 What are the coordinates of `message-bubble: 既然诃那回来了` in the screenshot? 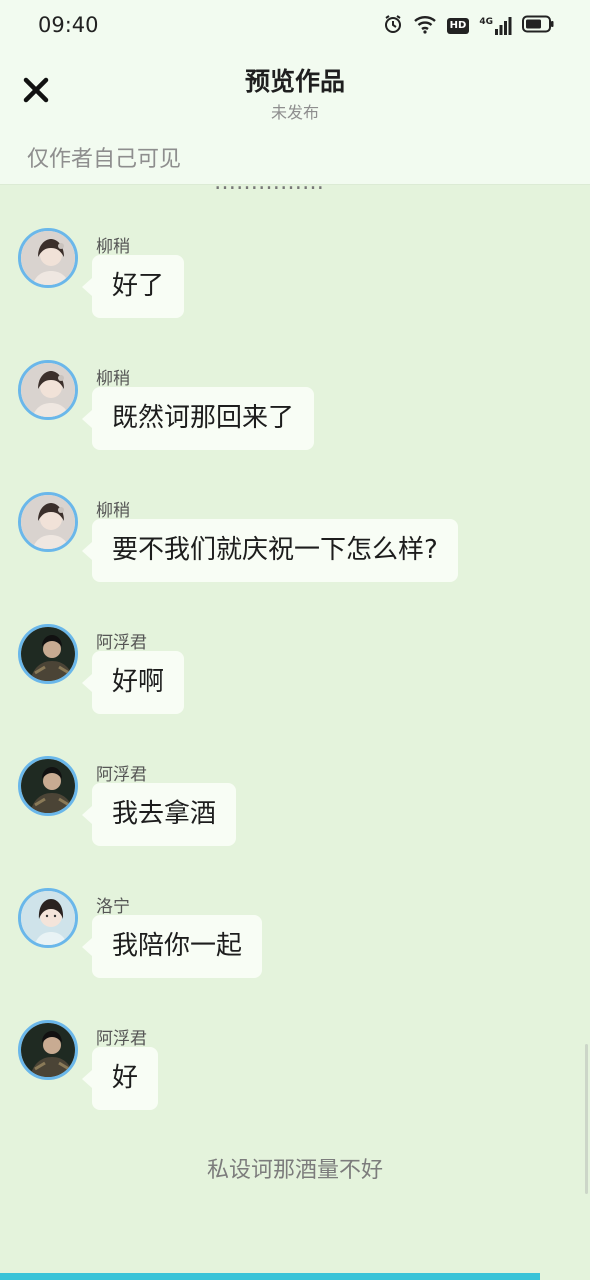 It's located at (198, 418).